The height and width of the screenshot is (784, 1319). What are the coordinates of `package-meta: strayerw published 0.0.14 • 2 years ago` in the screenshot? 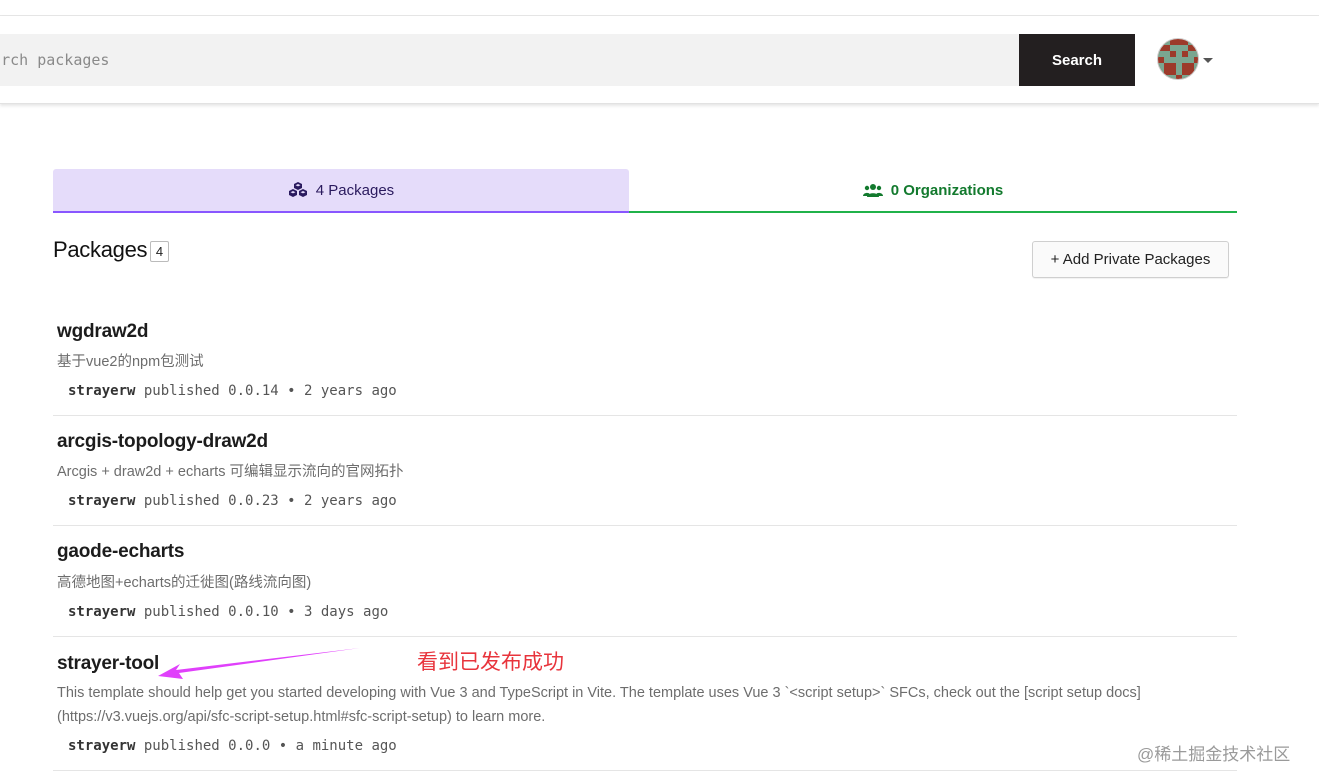 It's located at (232, 391).